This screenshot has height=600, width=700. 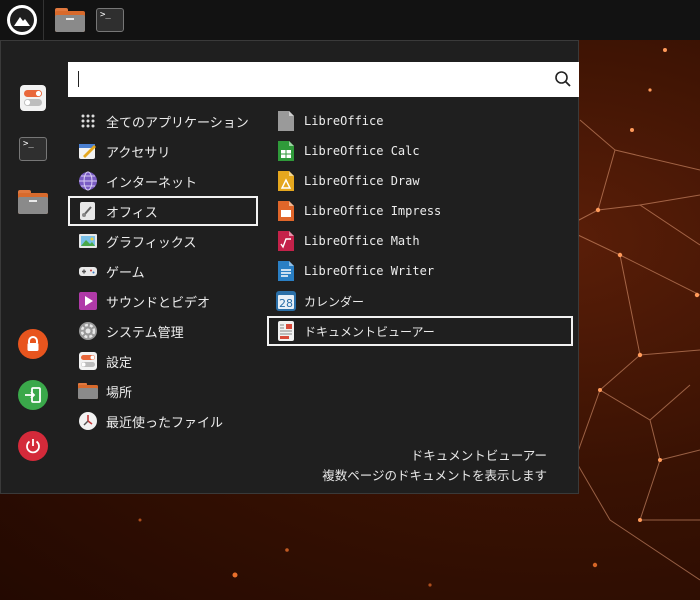 I want to click on category-label: 全てのアプリケーション, so click(x=177, y=123).